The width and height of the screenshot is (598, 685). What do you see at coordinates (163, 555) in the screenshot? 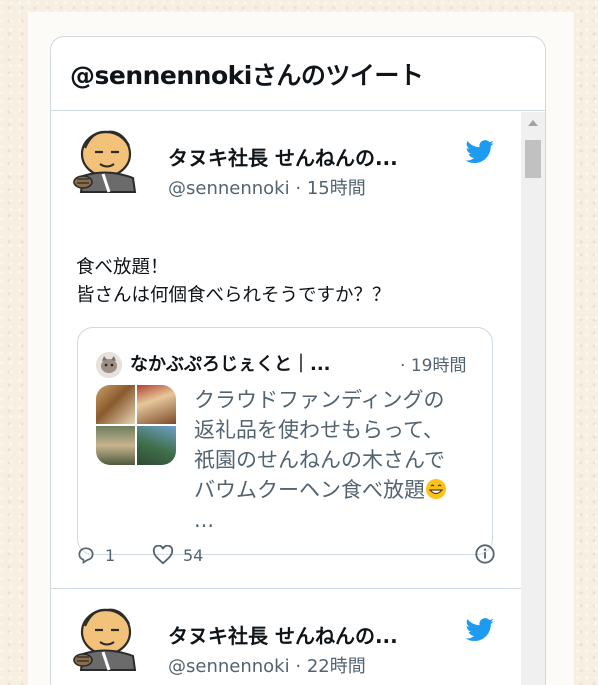
I see `heart-icon` at bounding box center [163, 555].